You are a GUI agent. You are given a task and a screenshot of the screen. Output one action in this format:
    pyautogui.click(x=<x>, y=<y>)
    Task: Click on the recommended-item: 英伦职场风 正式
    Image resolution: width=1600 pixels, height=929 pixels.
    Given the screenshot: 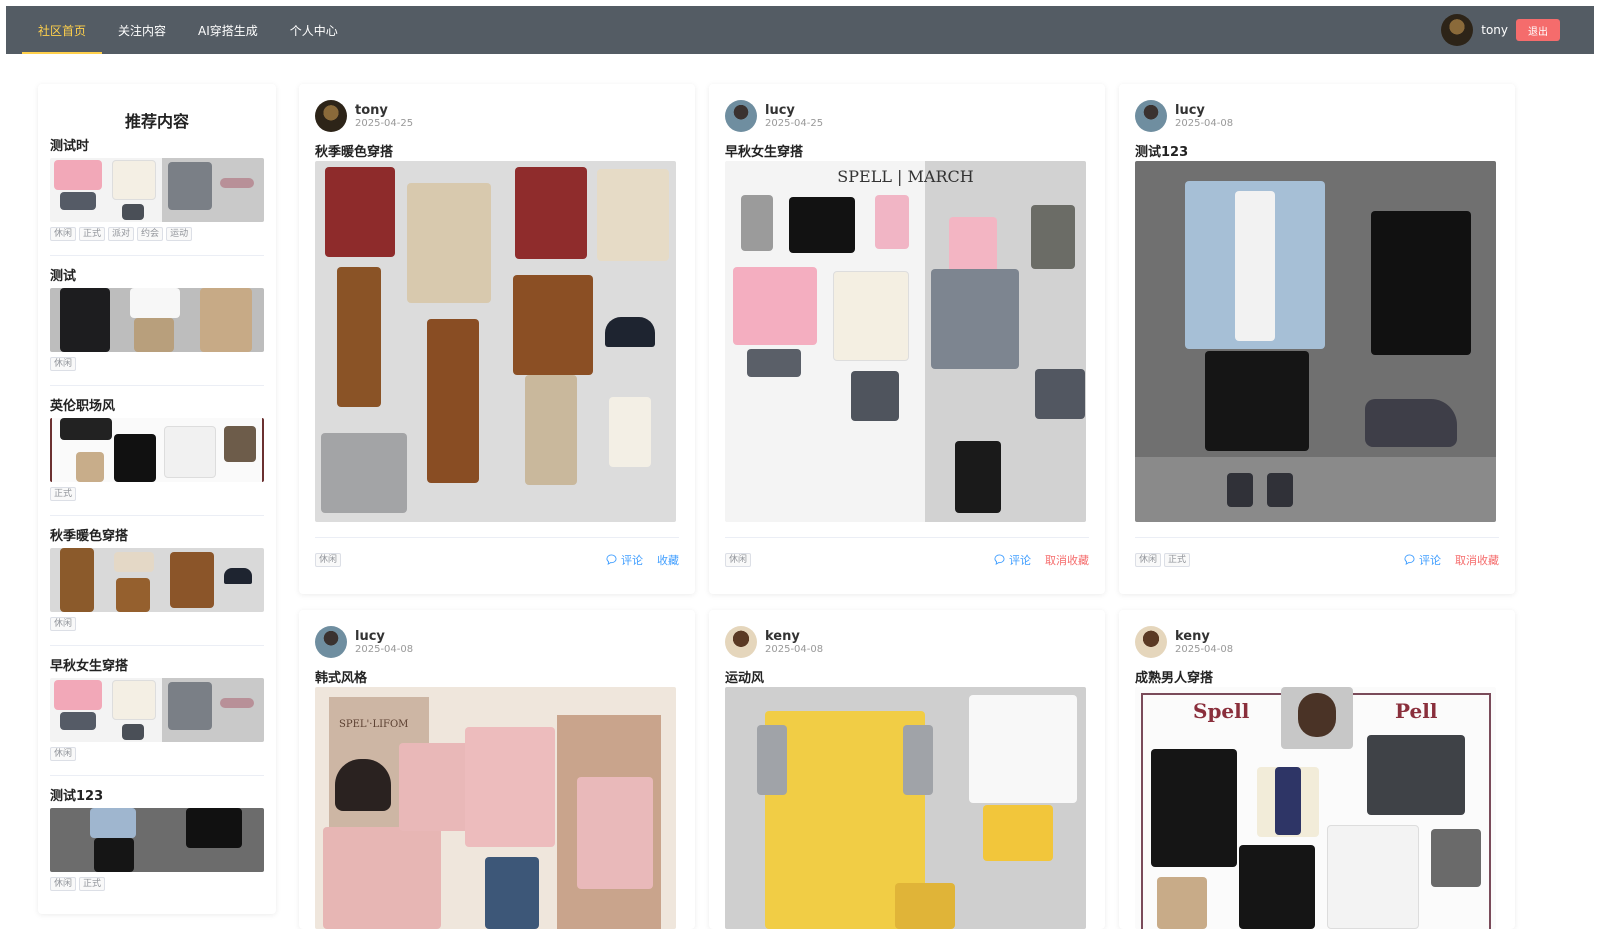 What is the action you would take?
    pyautogui.click(x=157, y=457)
    